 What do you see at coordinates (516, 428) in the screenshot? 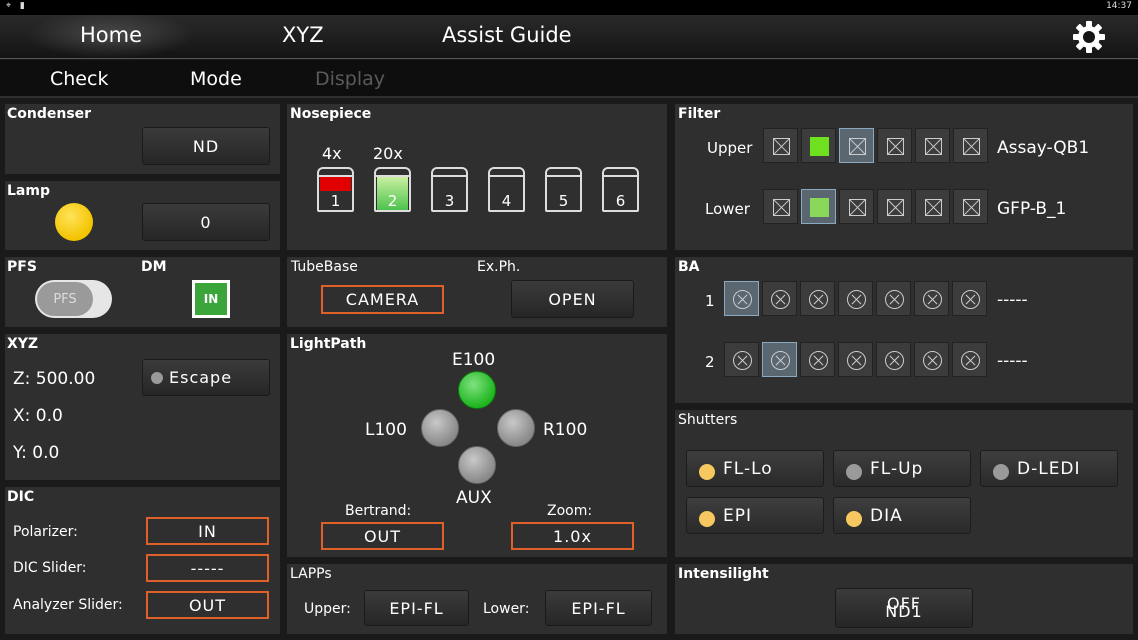
I see `lightpath-r100-button` at bounding box center [516, 428].